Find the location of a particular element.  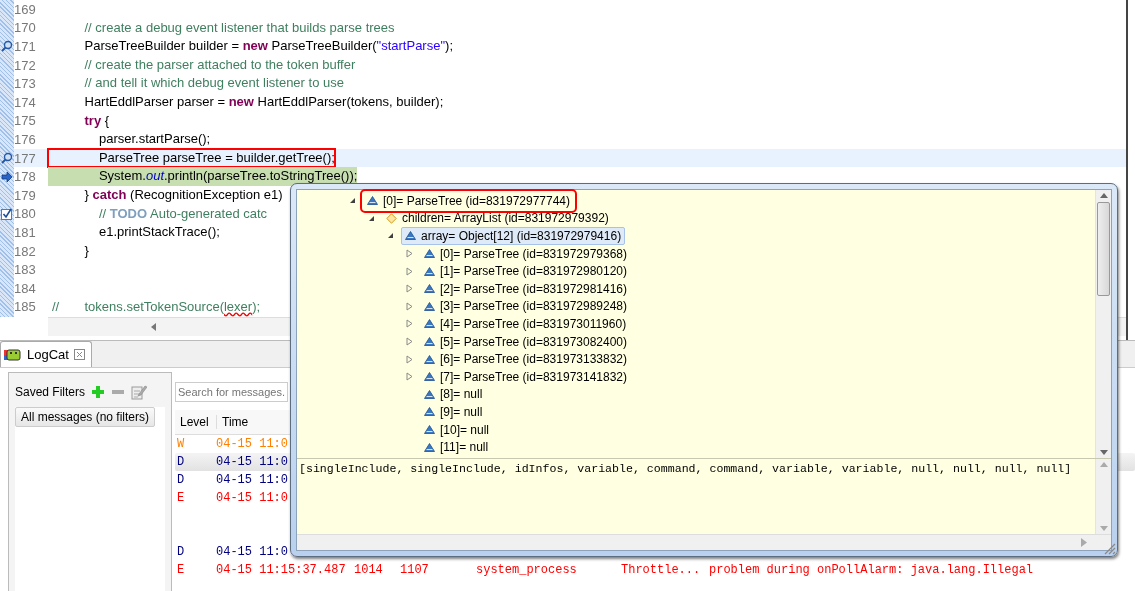

logcat-icon is located at coordinates (13, 354).